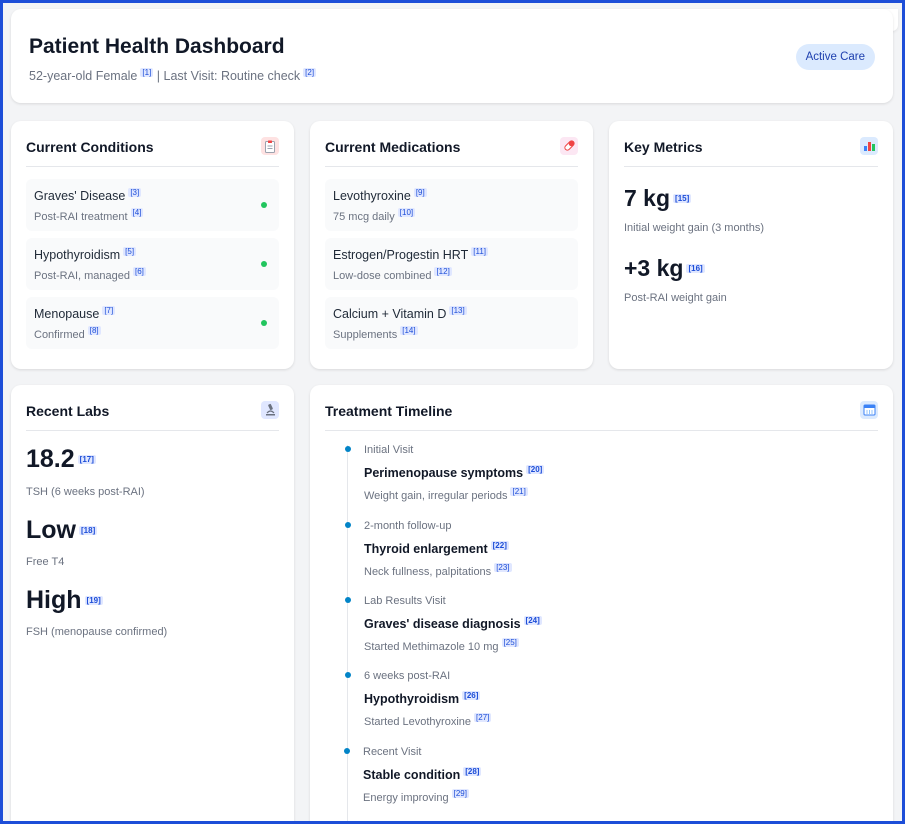 This screenshot has height=824, width=905. Describe the element at coordinates (135, 192) in the screenshot. I see `citation: [3]` at that location.